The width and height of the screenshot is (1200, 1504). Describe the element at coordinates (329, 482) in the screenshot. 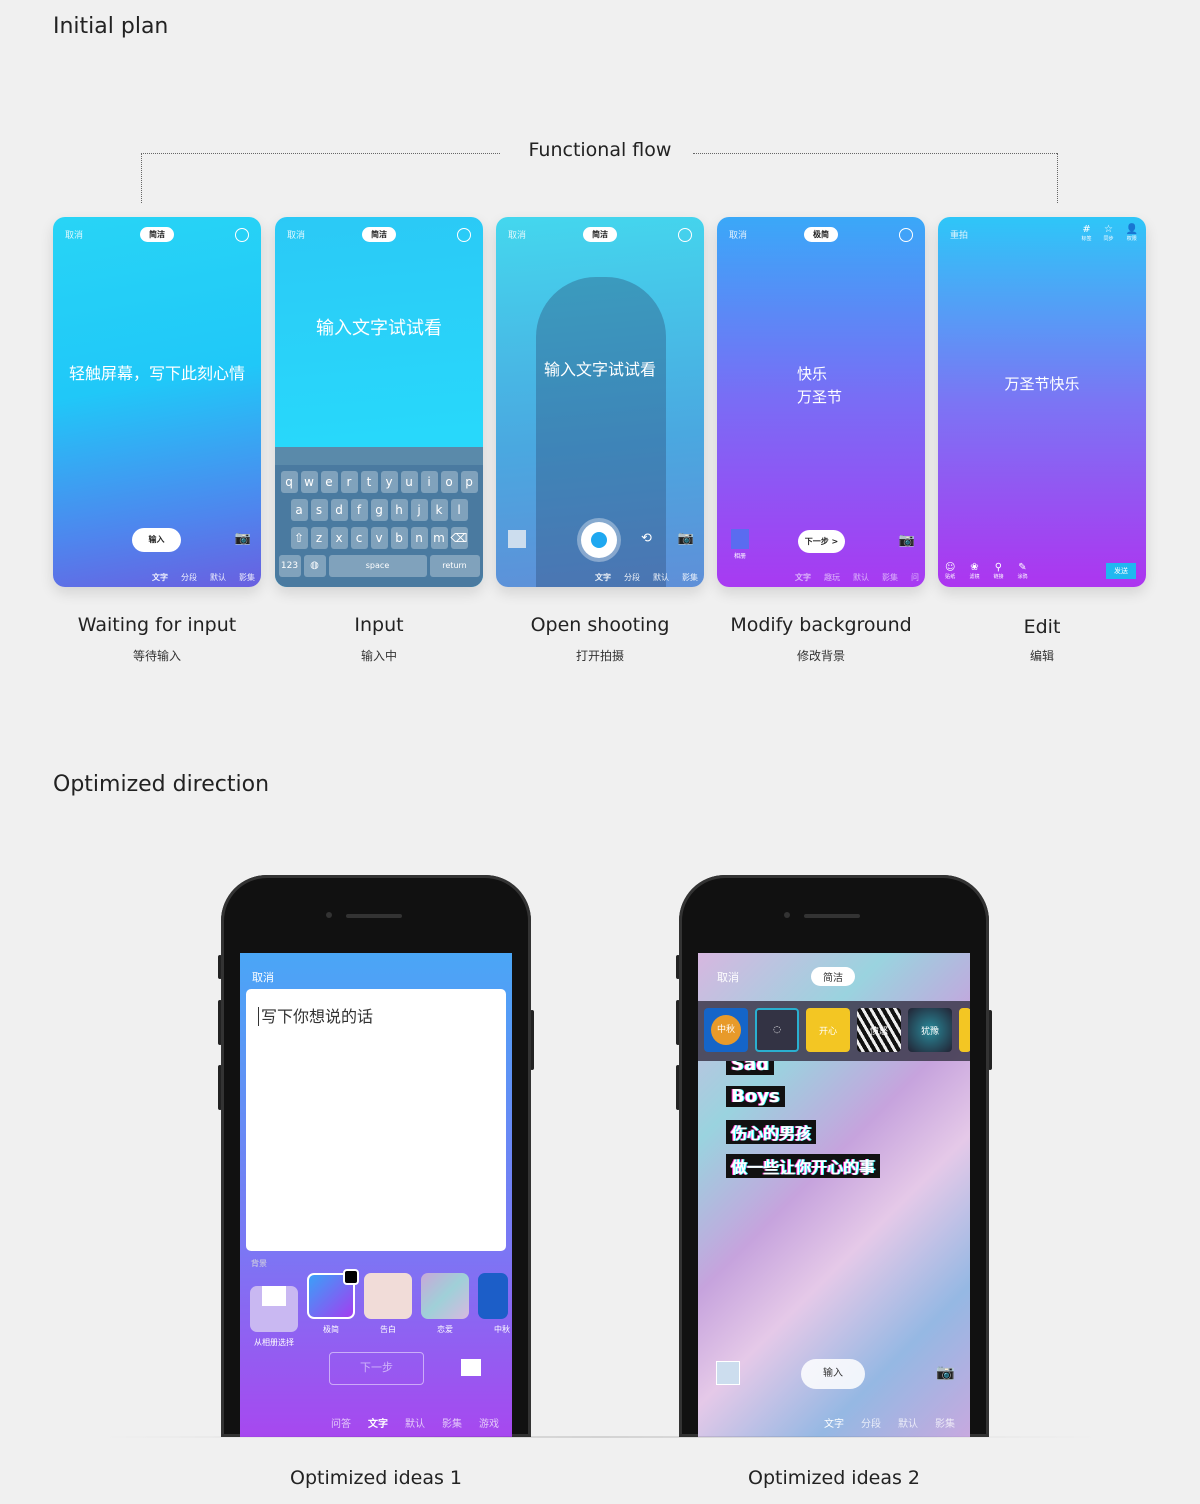

I see `key: e` at that location.